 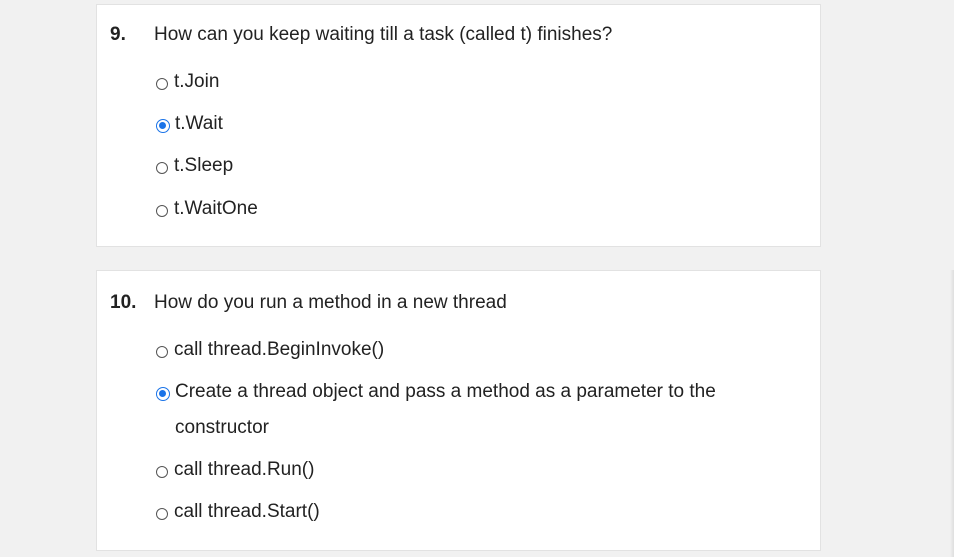 I want to click on option-label: call thread.BeginInvoke(), so click(x=279, y=349).